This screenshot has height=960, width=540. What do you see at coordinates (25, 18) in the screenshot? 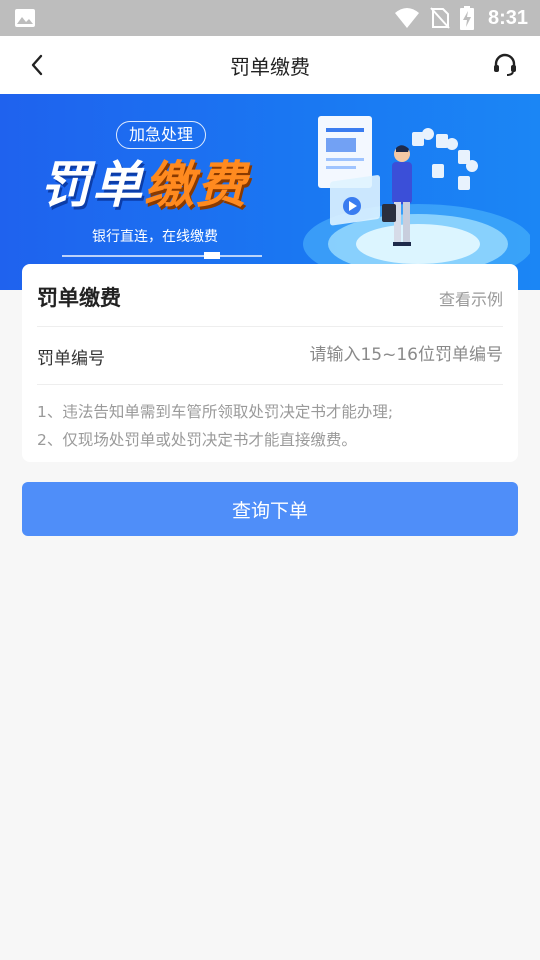
I see `image-icon` at bounding box center [25, 18].